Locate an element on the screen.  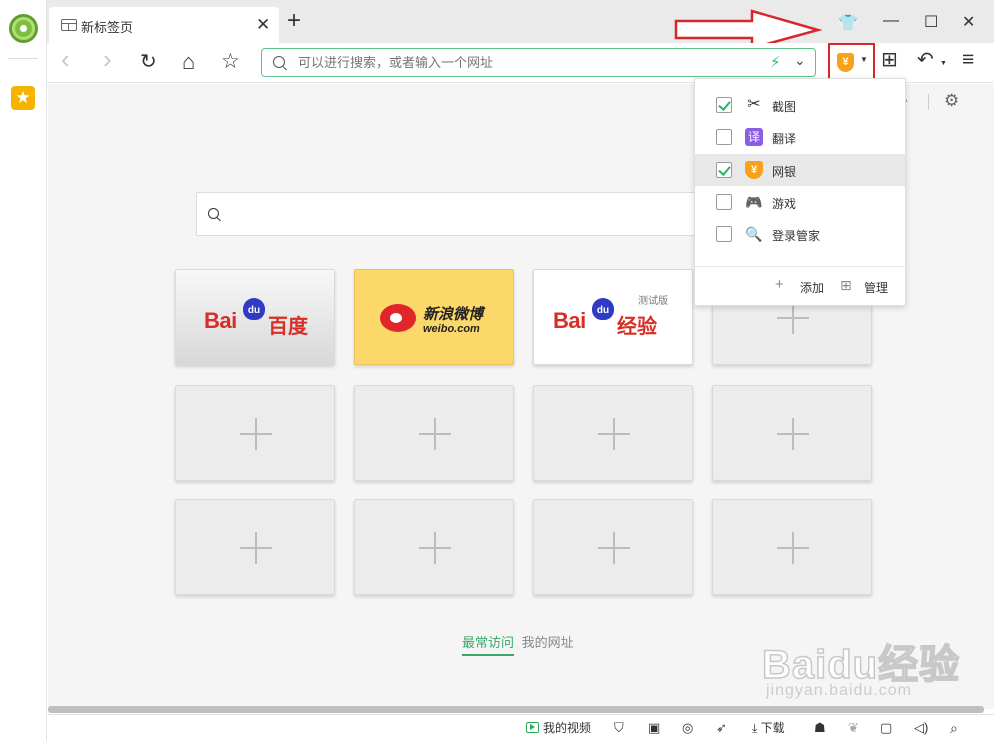
undo-close-icon: ↶ is located at coordinates (925, 60).